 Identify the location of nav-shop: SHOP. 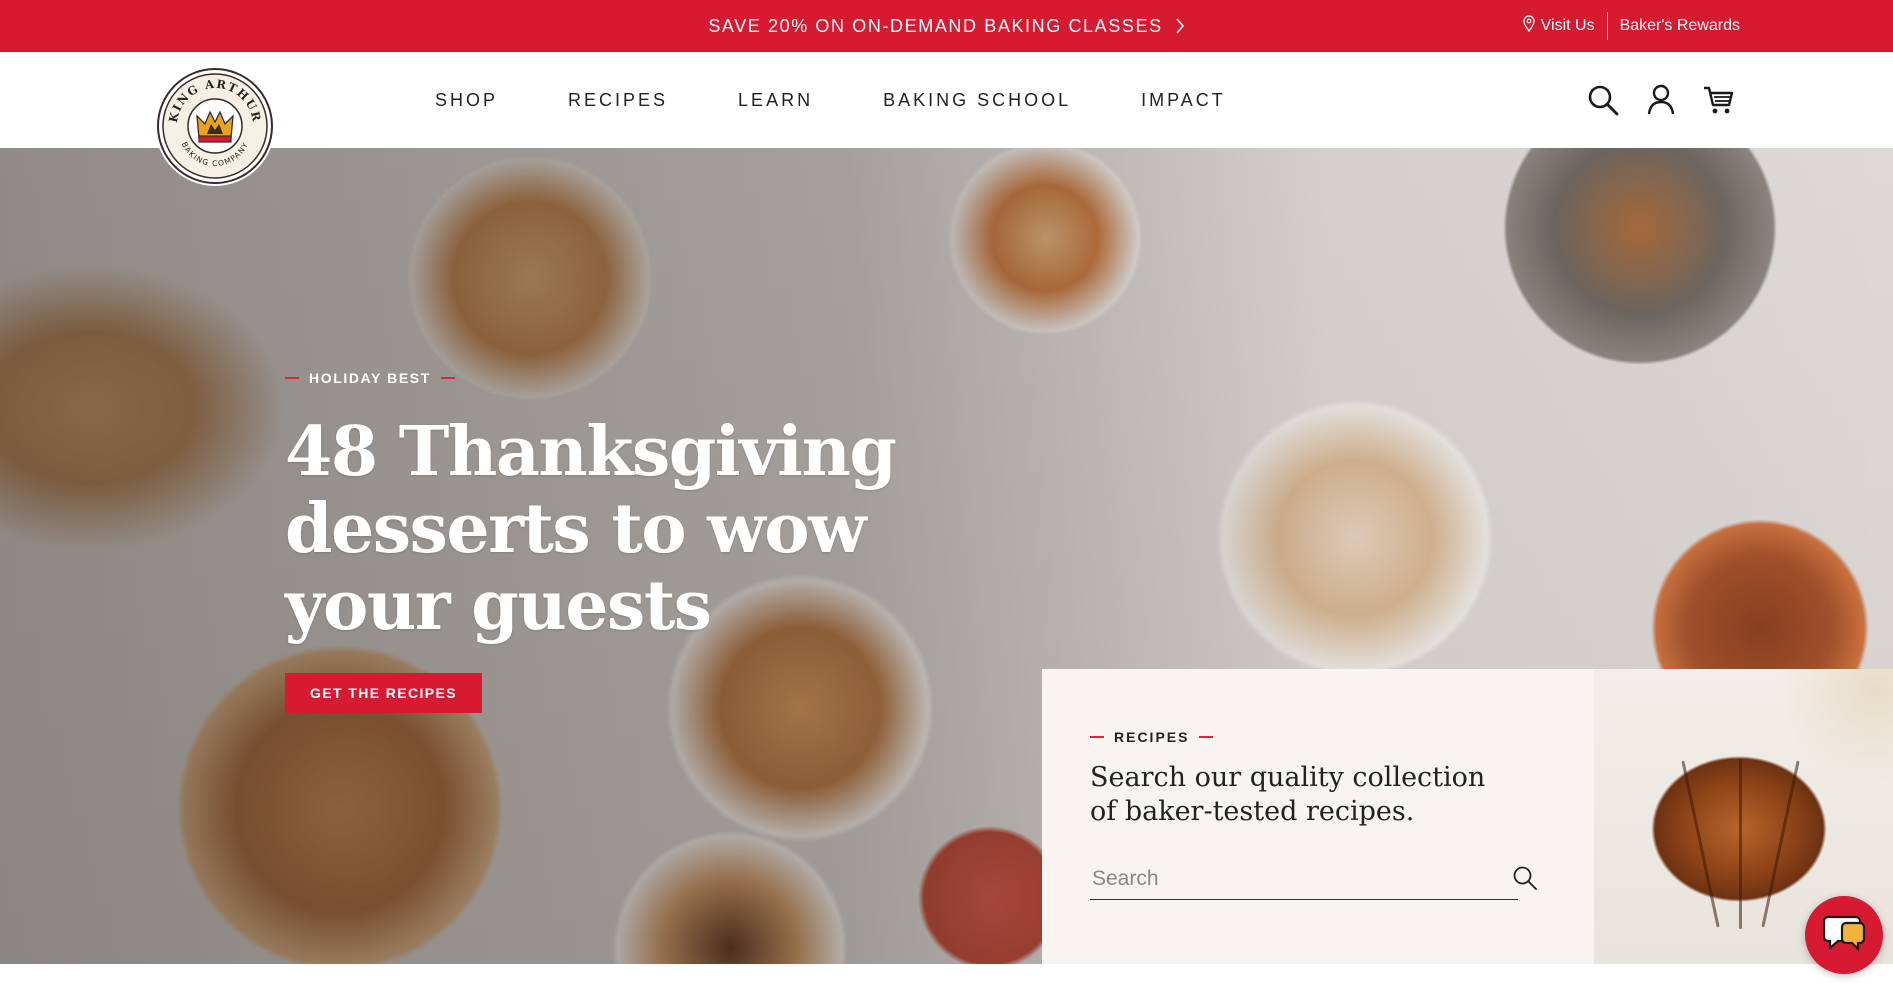
(466, 100).